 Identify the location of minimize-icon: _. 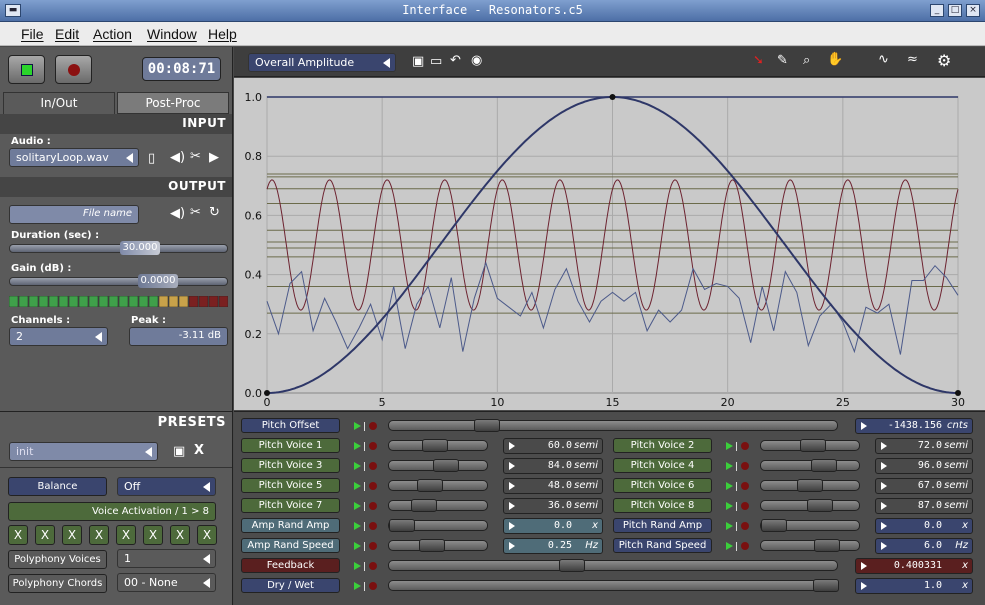
(937, 10).